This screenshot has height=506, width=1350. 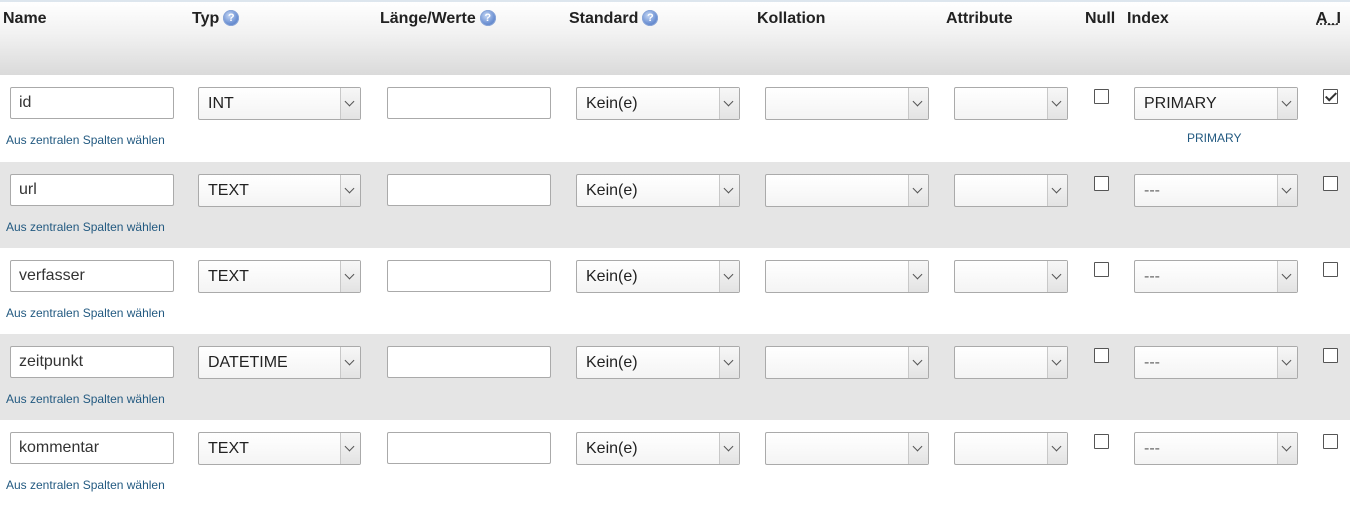 I want to click on header-standard: Standard?, so click(x=614, y=18).